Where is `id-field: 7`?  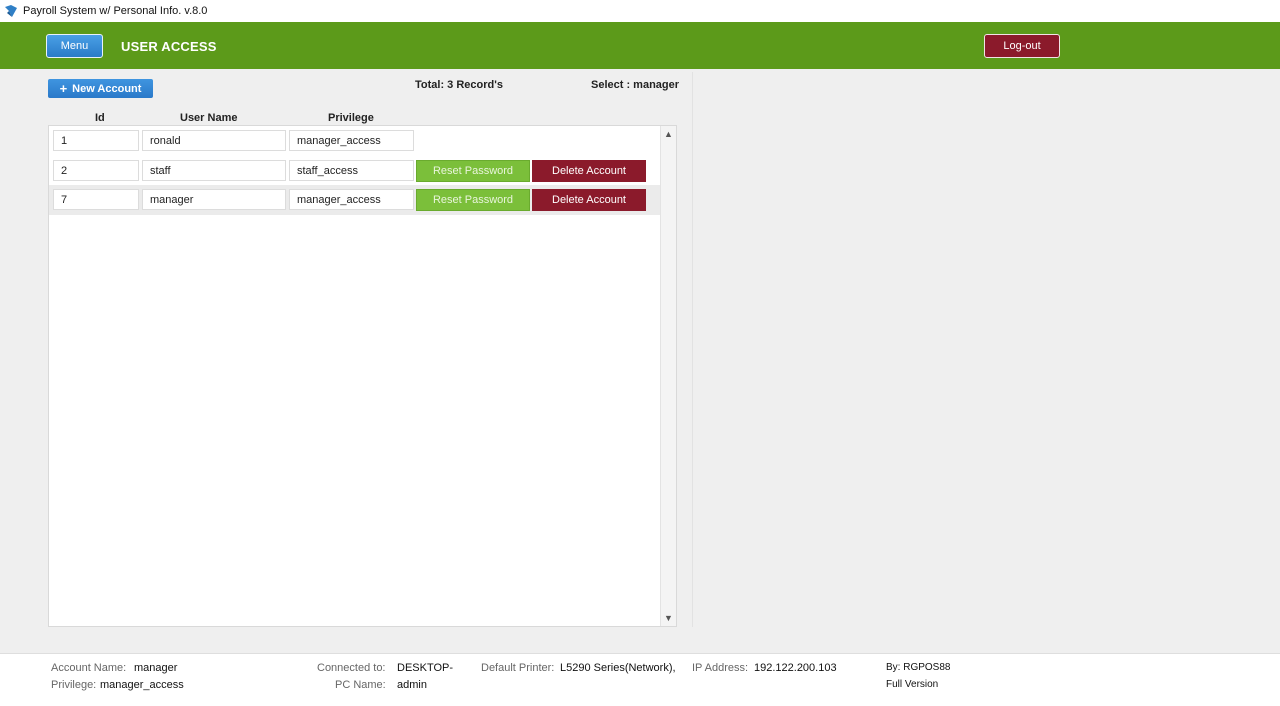
id-field: 7 is located at coordinates (96, 199).